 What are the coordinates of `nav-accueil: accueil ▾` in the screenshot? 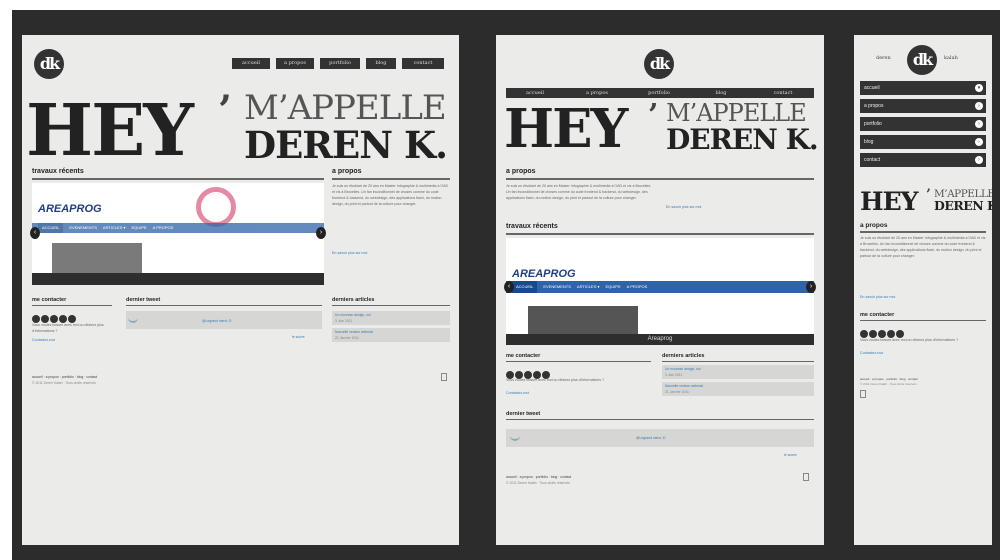 It's located at (923, 88).